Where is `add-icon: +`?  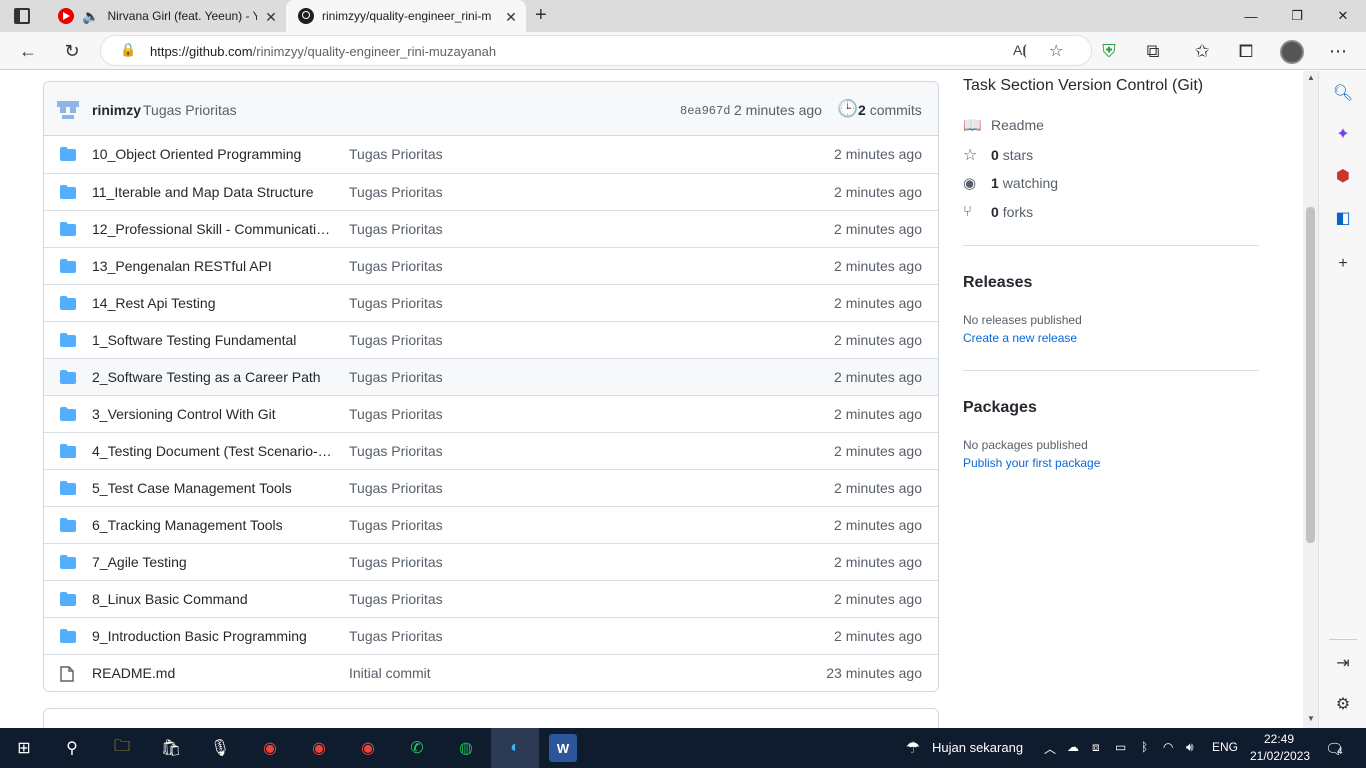
add-icon: + is located at coordinates (1343, 264).